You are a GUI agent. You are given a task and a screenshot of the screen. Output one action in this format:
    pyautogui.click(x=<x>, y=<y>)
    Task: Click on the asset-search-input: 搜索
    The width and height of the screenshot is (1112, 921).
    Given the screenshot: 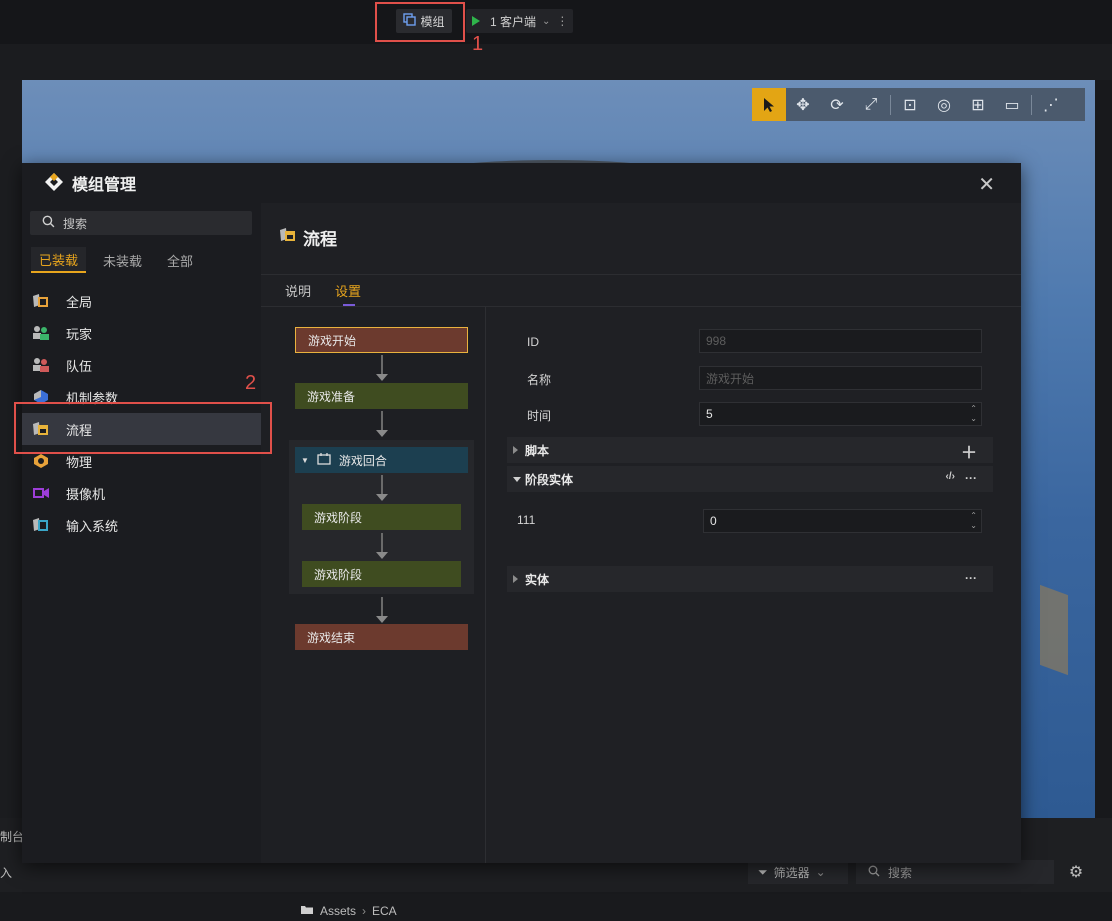 What is the action you would take?
    pyautogui.click(x=955, y=872)
    